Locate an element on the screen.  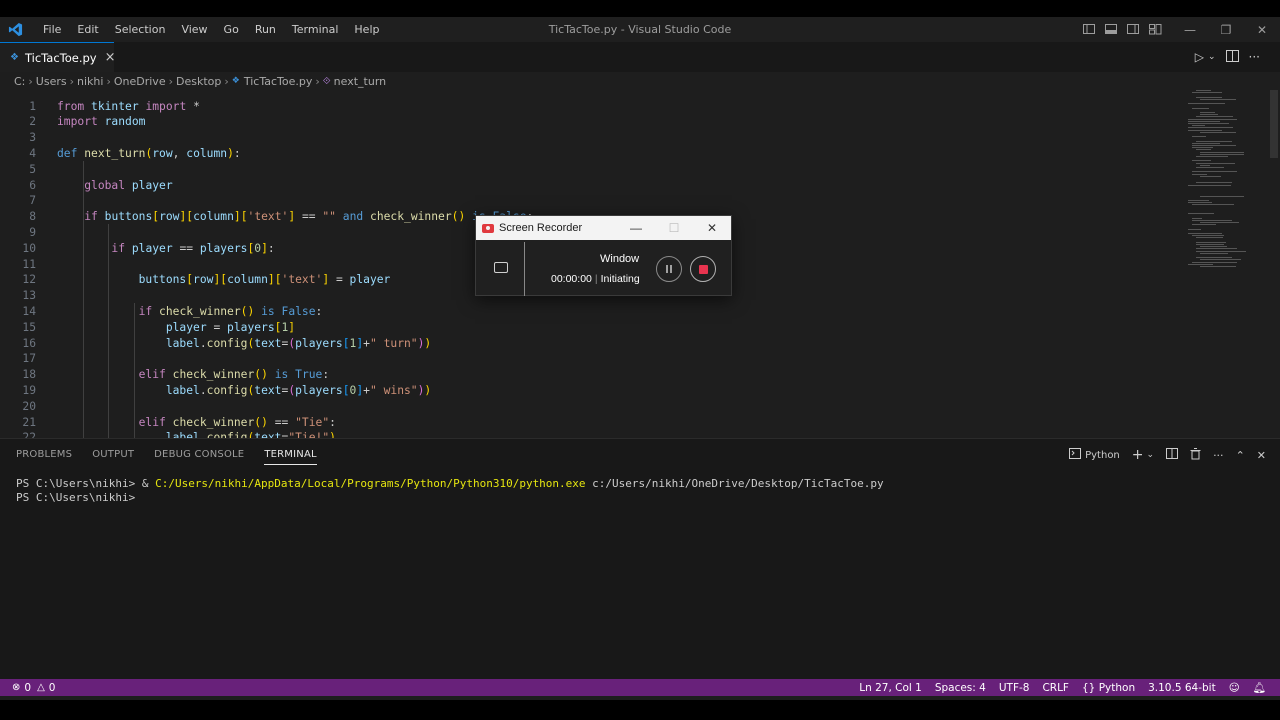
tab-output: OUTPUT is located at coordinates (113, 457).